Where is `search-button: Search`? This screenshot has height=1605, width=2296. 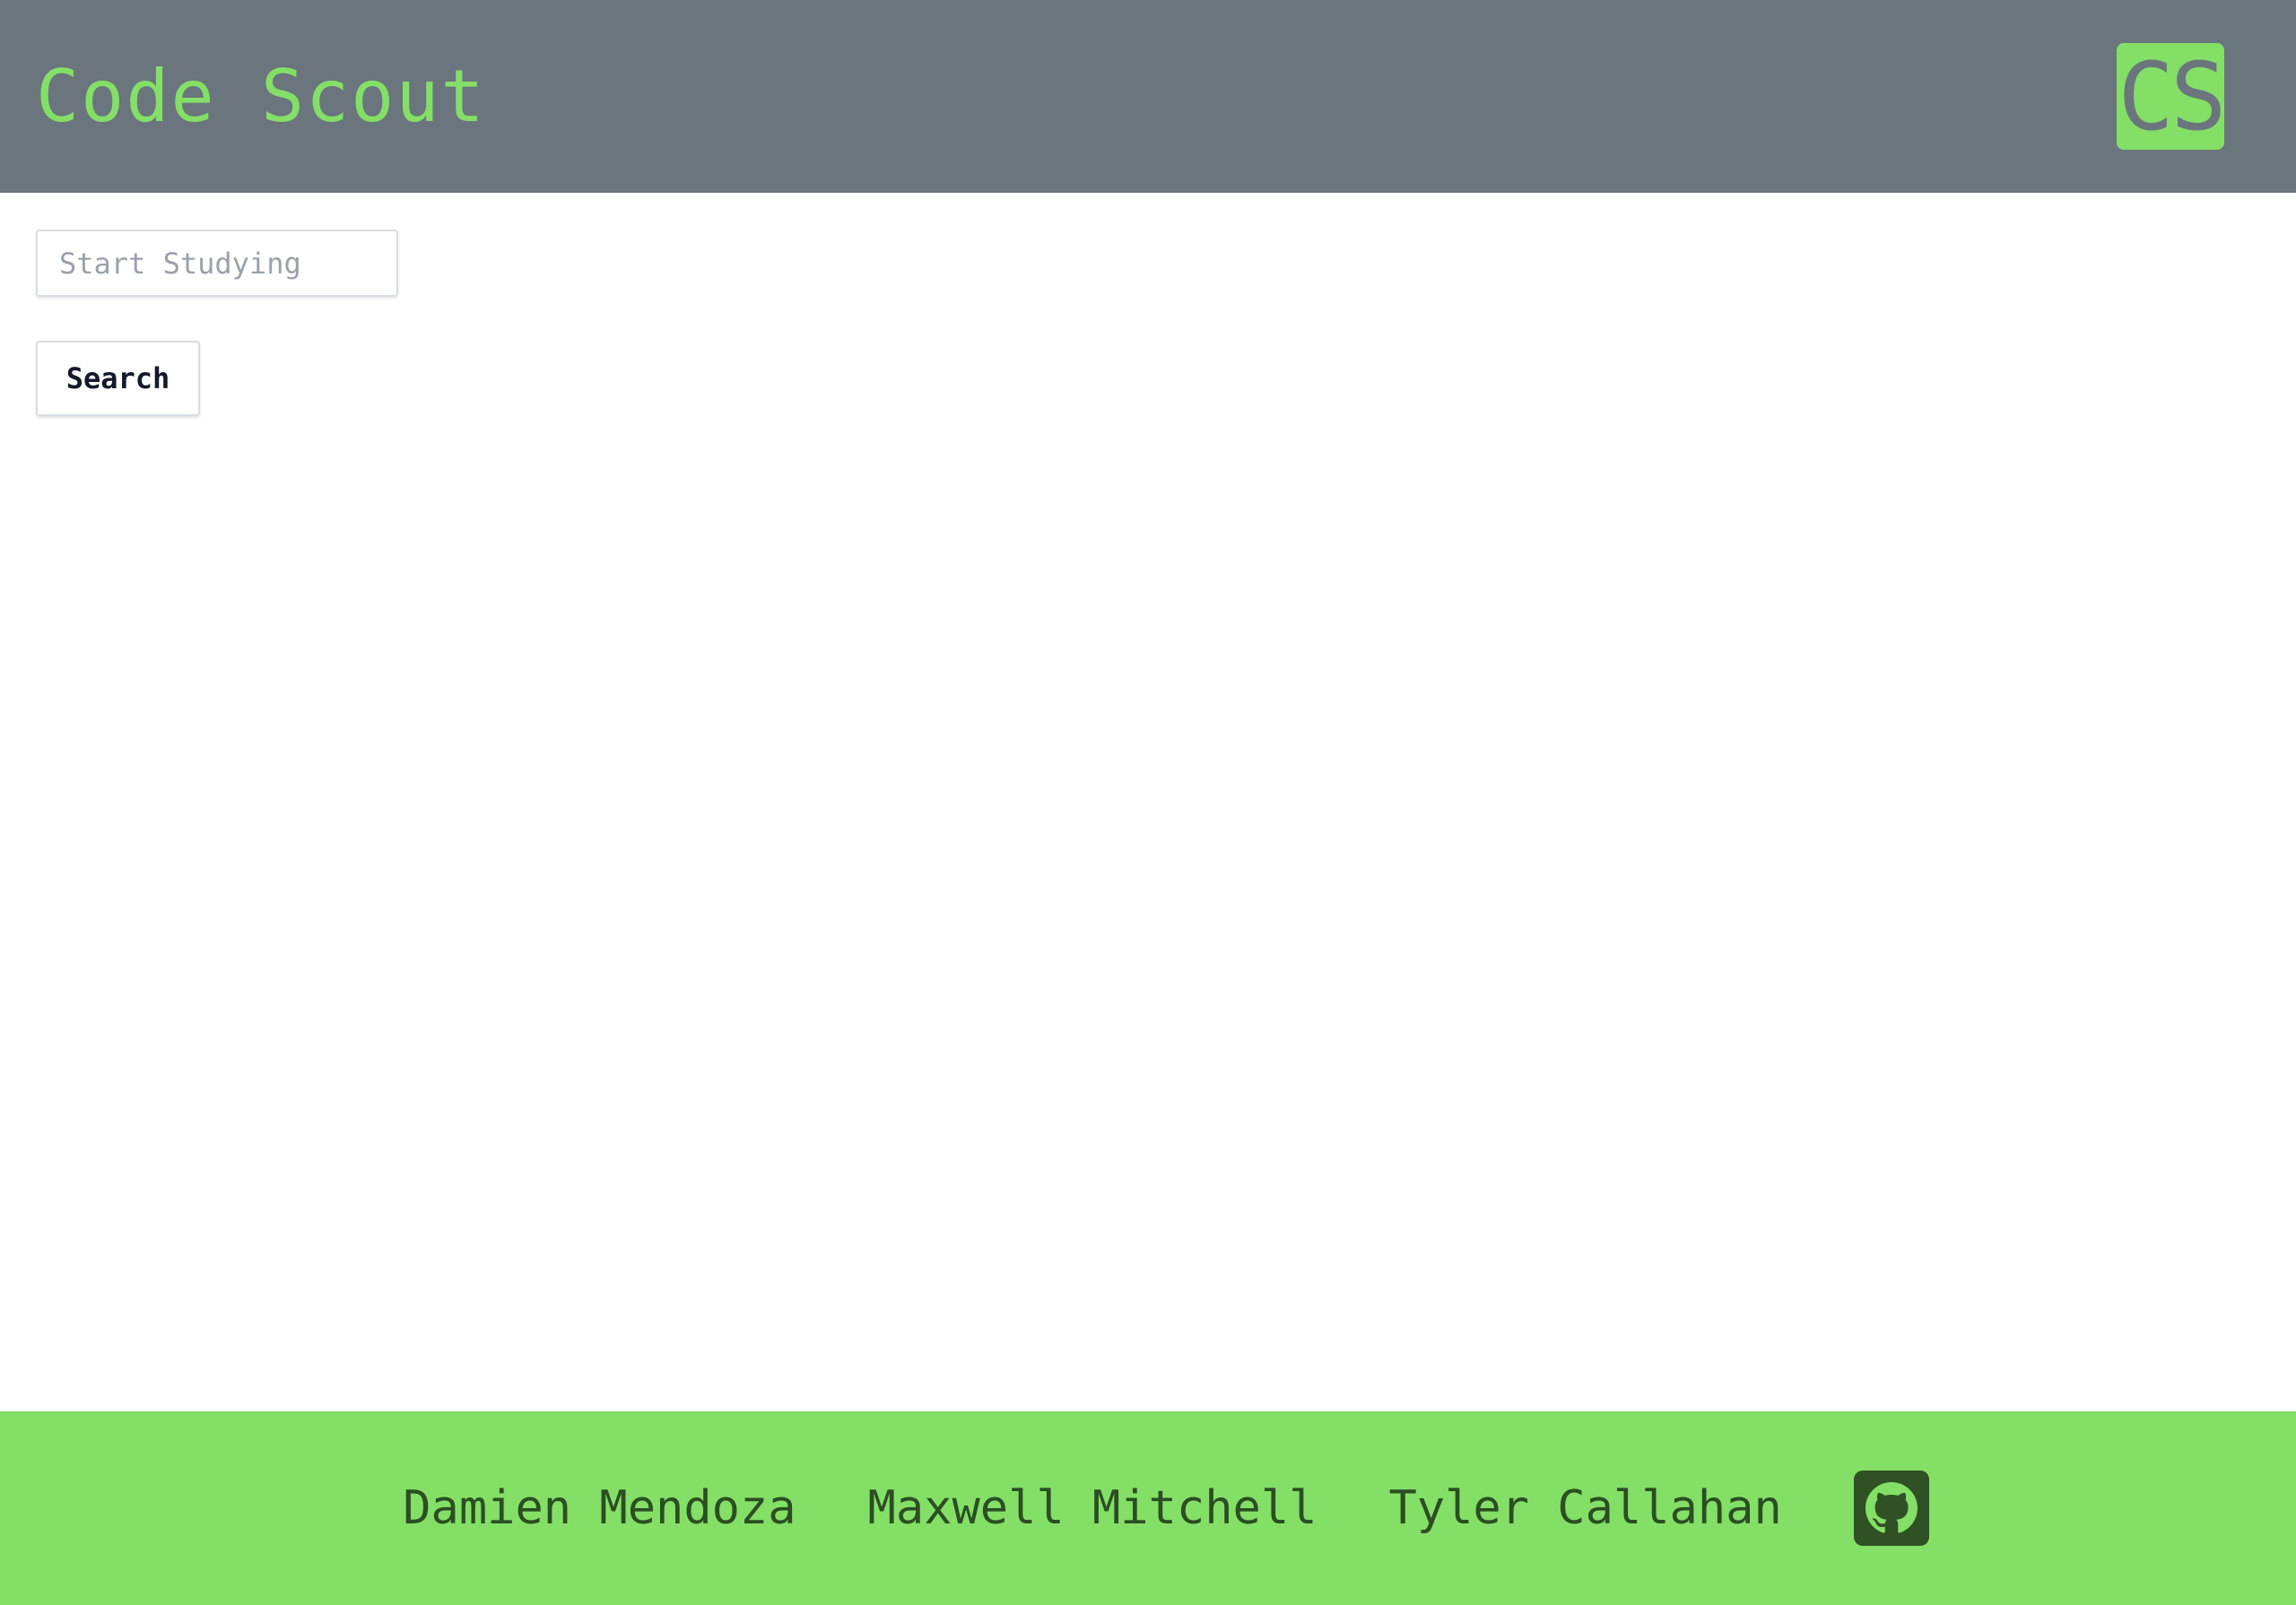 search-button: Search is located at coordinates (118, 378).